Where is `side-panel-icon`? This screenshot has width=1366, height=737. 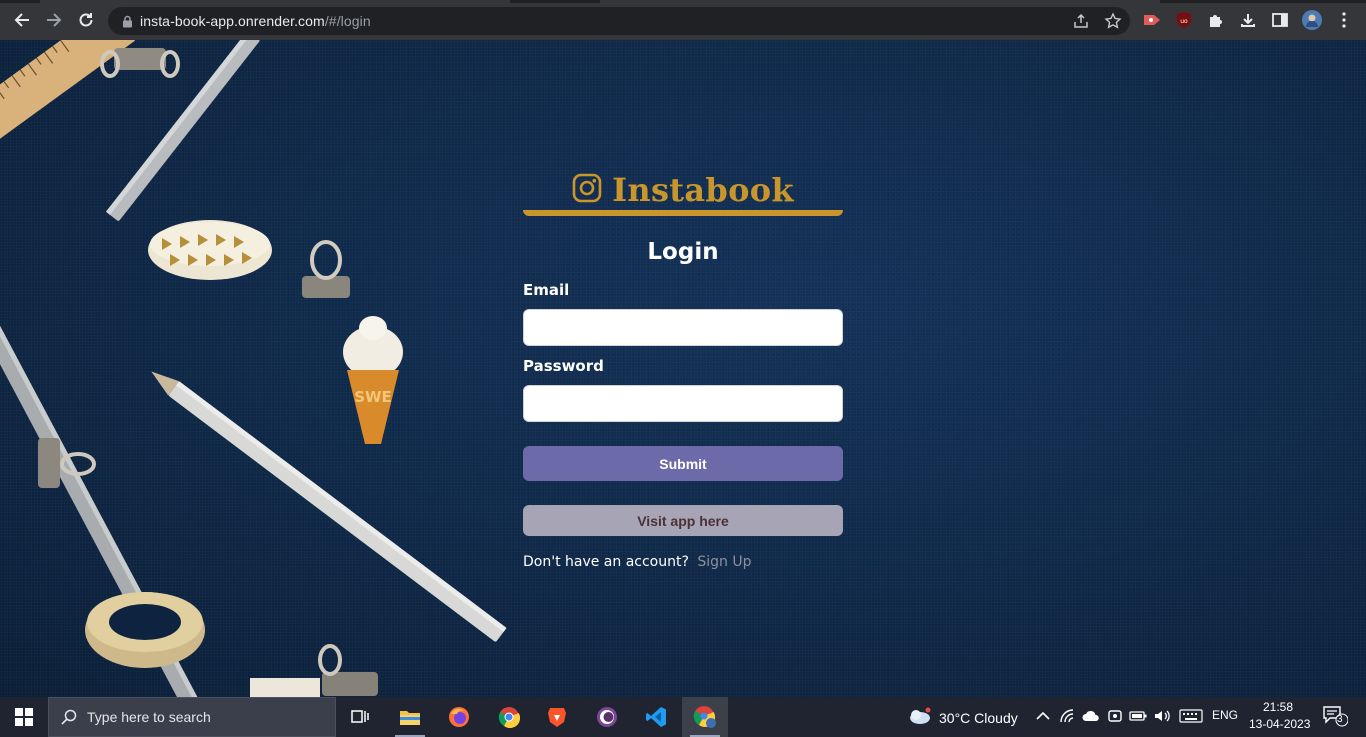 side-panel-icon is located at coordinates (1280, 20).